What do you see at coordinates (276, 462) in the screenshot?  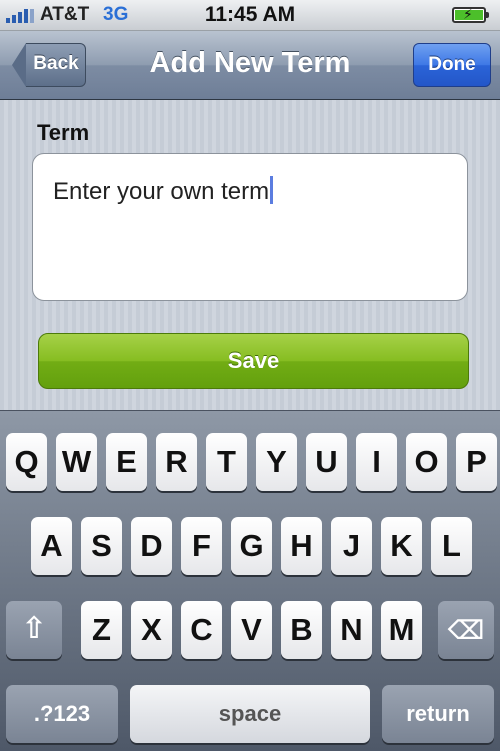 I see `key-y: Y` at bounding box center [276, 462].